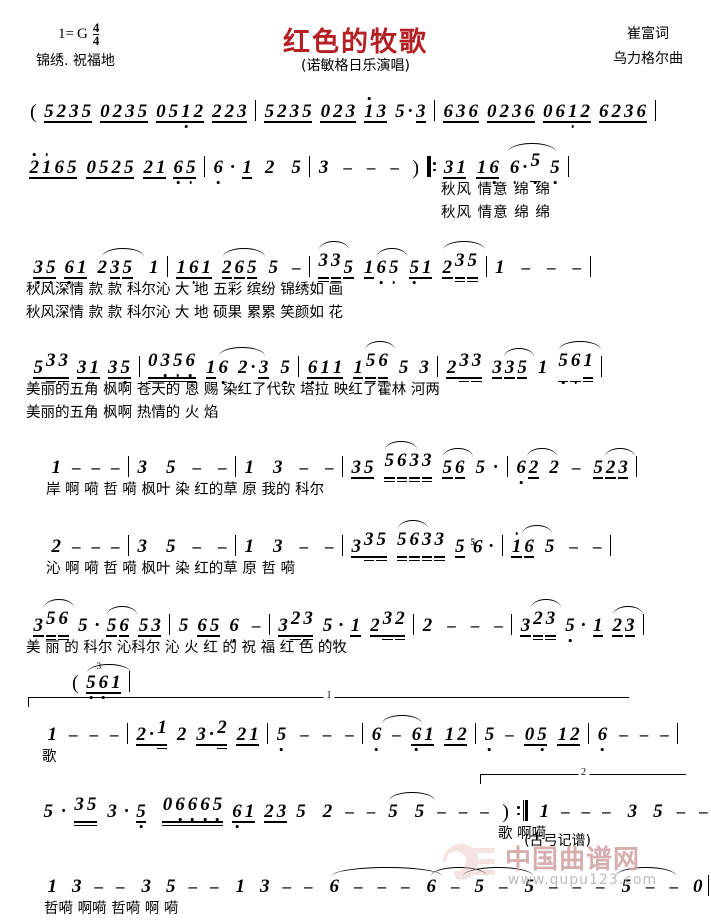 This screenshot has width=711, height=920. I want to click on beam-group: 356, so click(53, 620).